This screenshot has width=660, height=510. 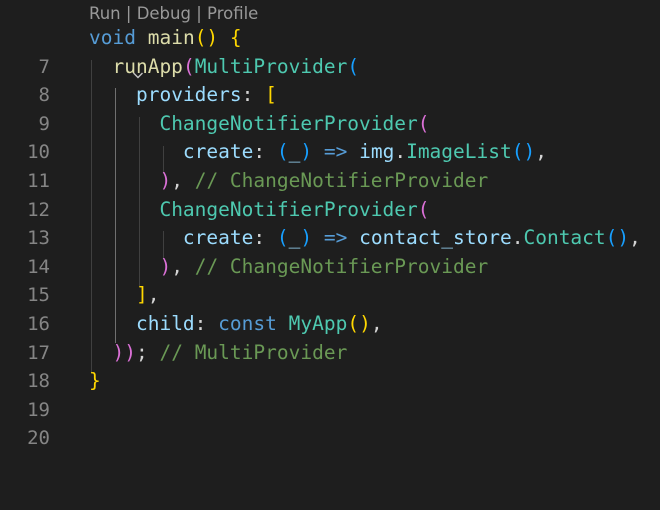 I want to click on code-line: 11 create: (_) => img.ImageList(),, so click(x=330, y=165).